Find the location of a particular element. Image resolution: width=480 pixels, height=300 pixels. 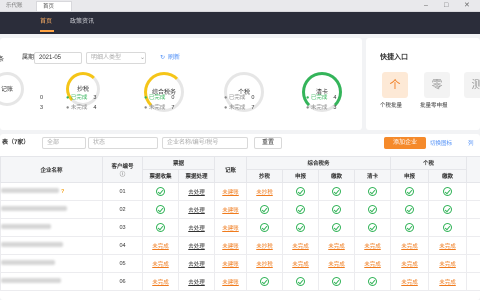

maximize-icon: □ is located at coordinates (446, 6).